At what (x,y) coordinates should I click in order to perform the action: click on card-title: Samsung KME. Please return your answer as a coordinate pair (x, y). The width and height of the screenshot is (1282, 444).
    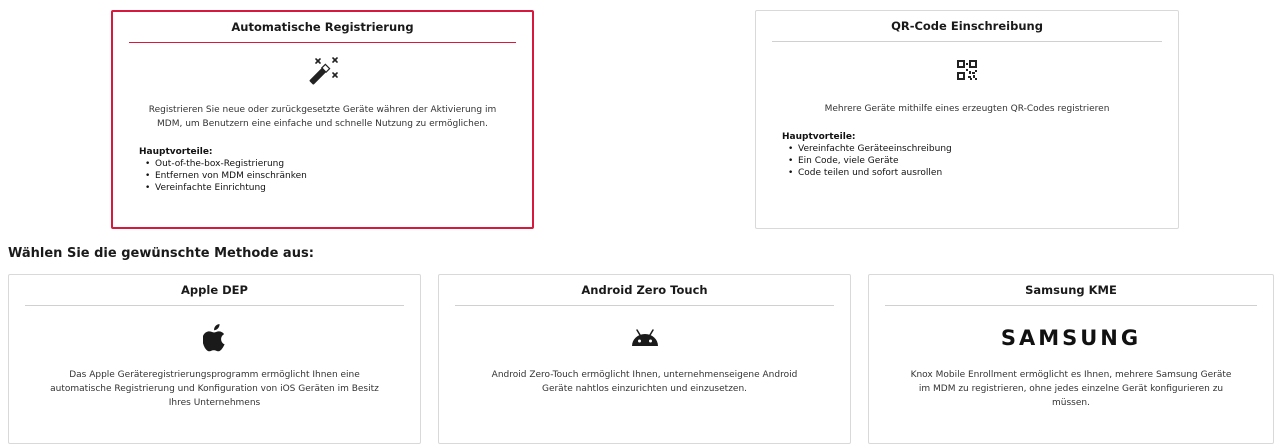
    Looking at the image, I should click on (1071, 294).